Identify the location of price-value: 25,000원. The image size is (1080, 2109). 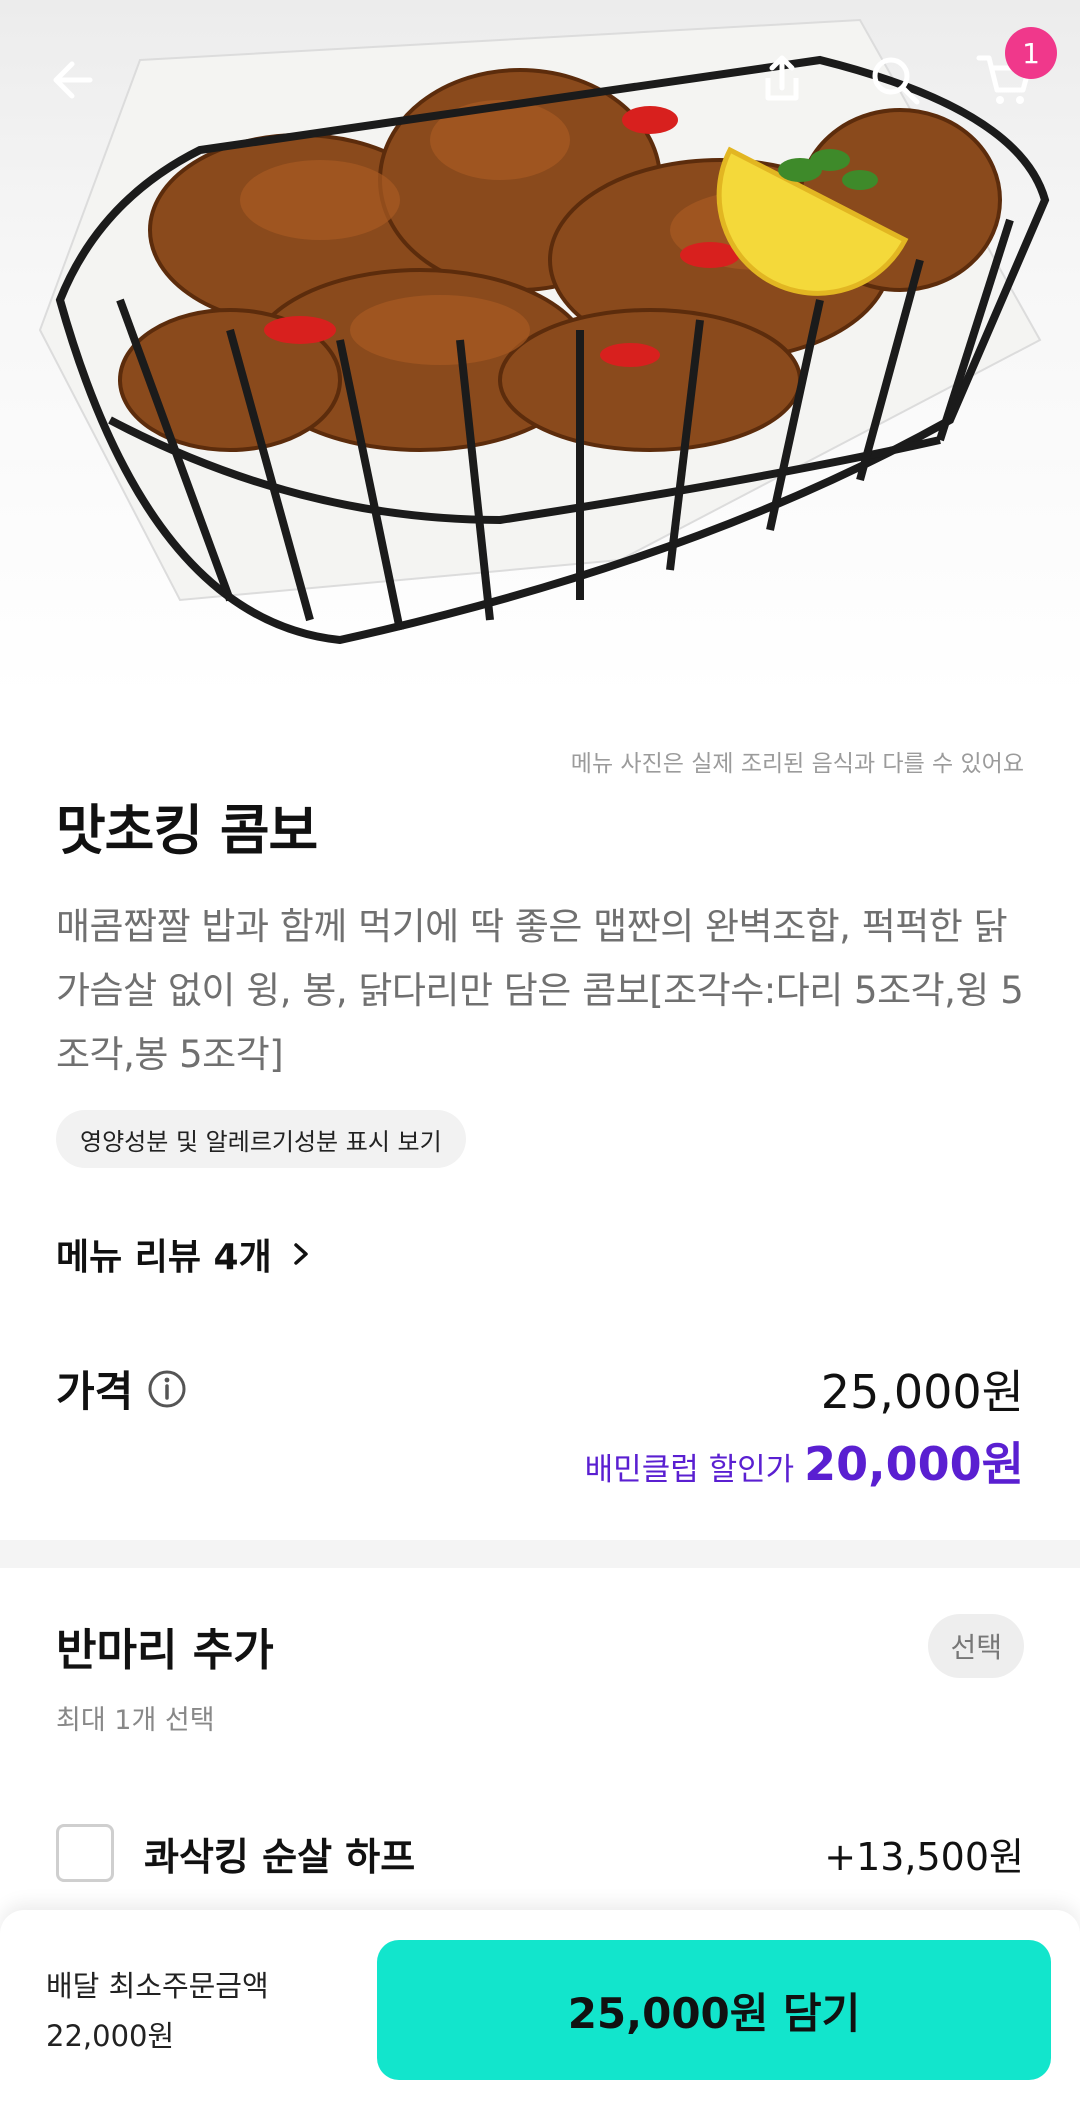
(922, 1392).